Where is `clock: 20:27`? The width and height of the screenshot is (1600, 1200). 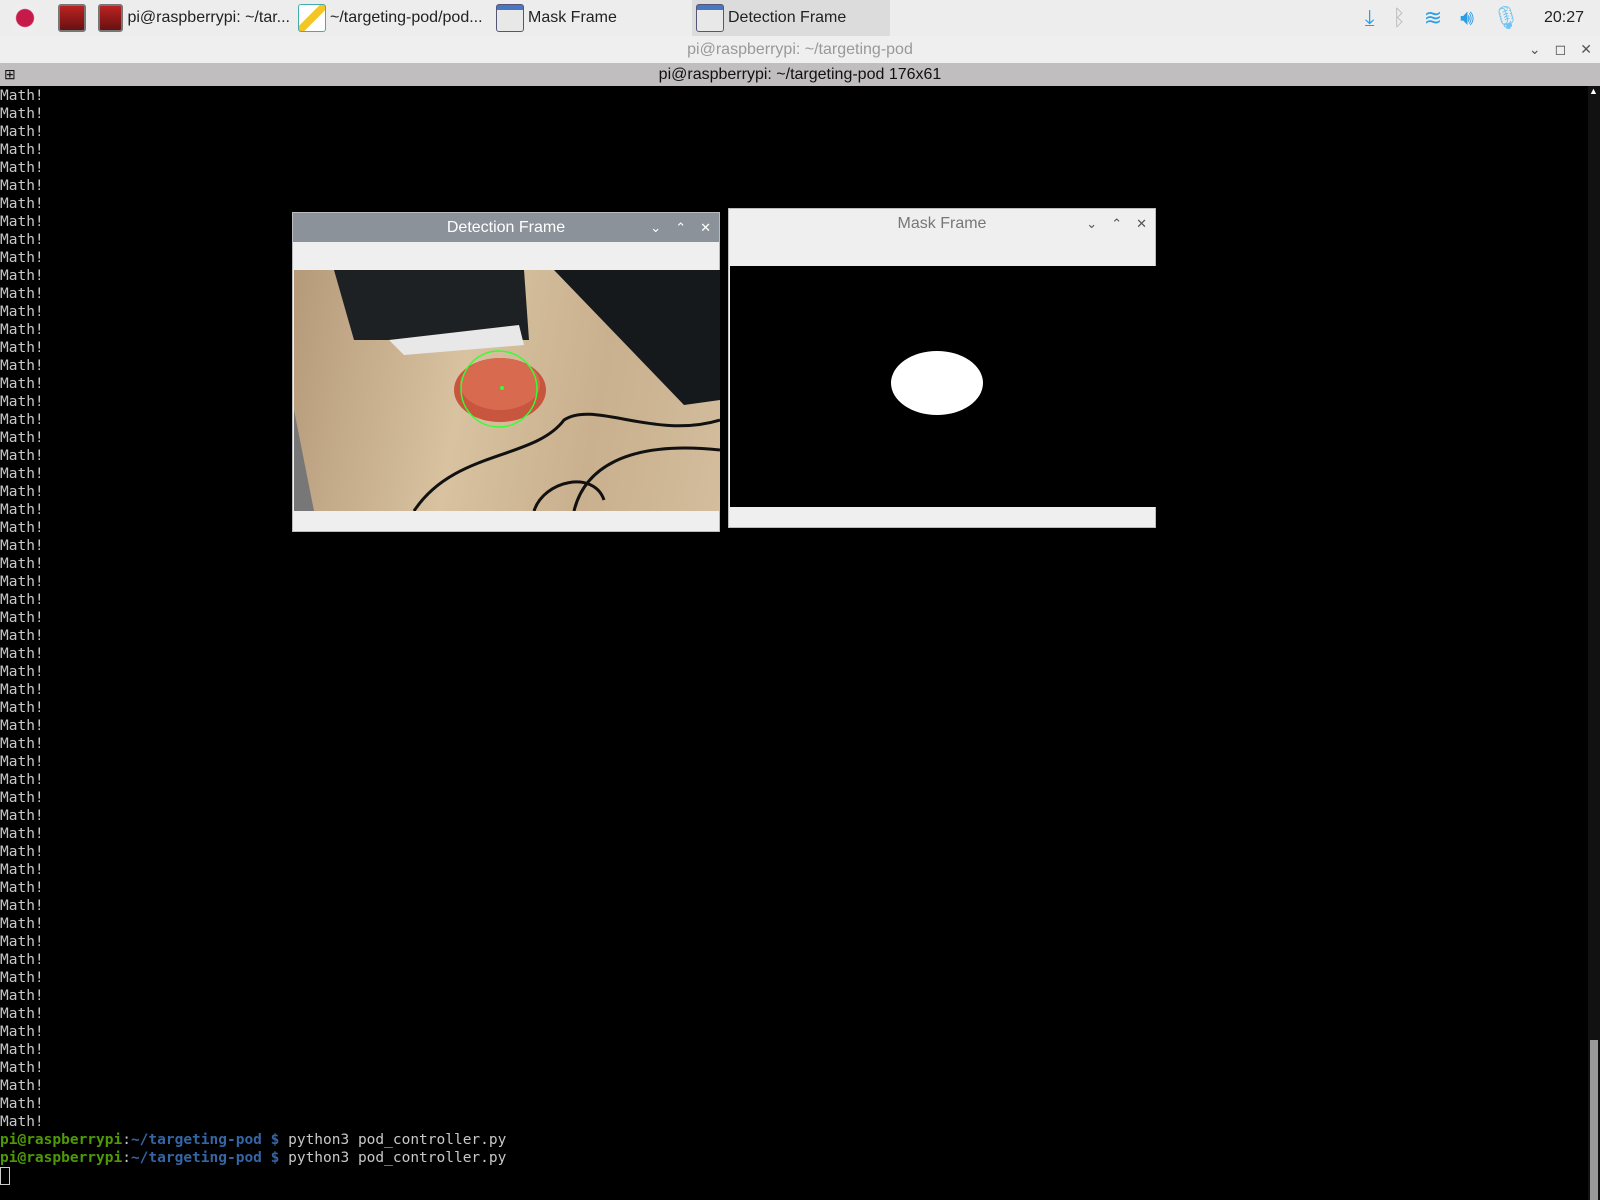
clock: 20:27 is located at coordinates (1564, 18).